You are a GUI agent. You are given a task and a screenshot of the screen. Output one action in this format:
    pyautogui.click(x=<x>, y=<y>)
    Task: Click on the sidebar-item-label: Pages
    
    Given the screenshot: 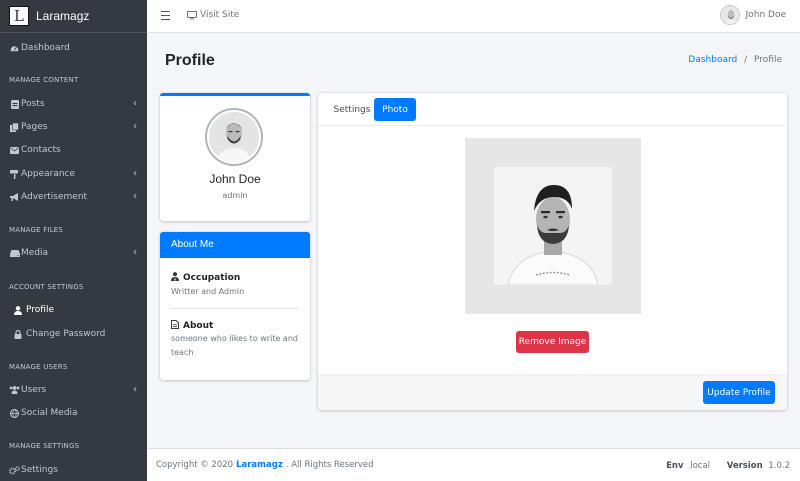 What is the action you would take?
    pyautogui.click(x=34, y=127)
    